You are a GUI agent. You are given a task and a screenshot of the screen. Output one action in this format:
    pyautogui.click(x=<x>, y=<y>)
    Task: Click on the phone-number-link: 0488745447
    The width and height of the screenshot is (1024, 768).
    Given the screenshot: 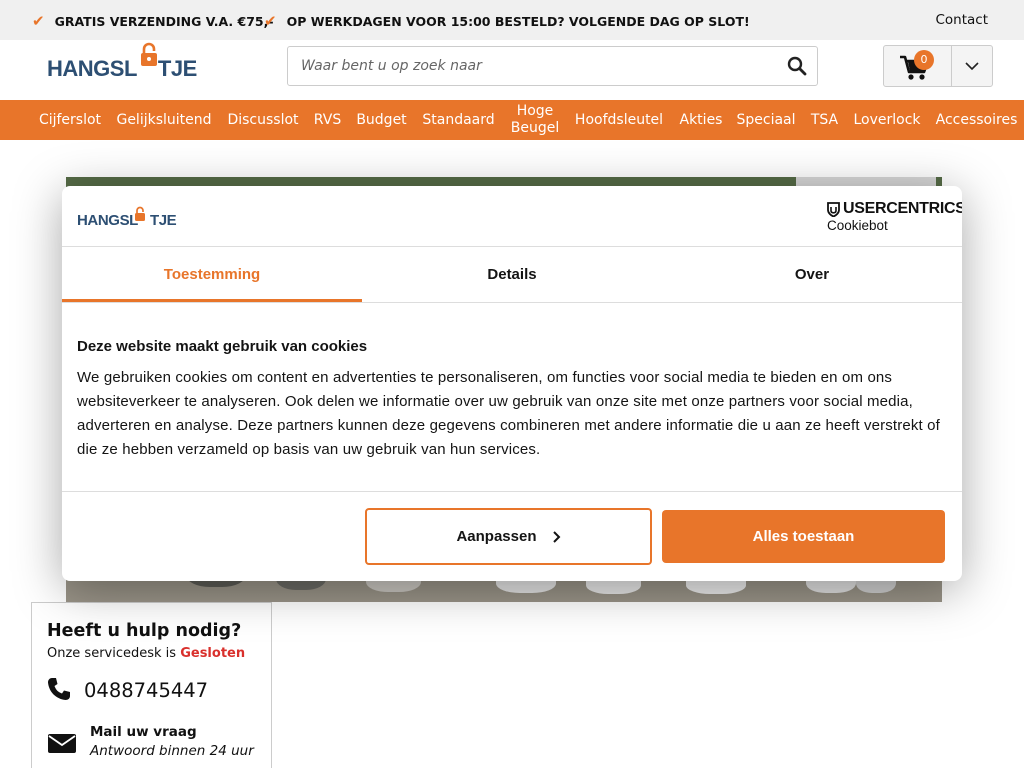 What is the action you would take?
    pyautogui.click(x=146, y=690)
    